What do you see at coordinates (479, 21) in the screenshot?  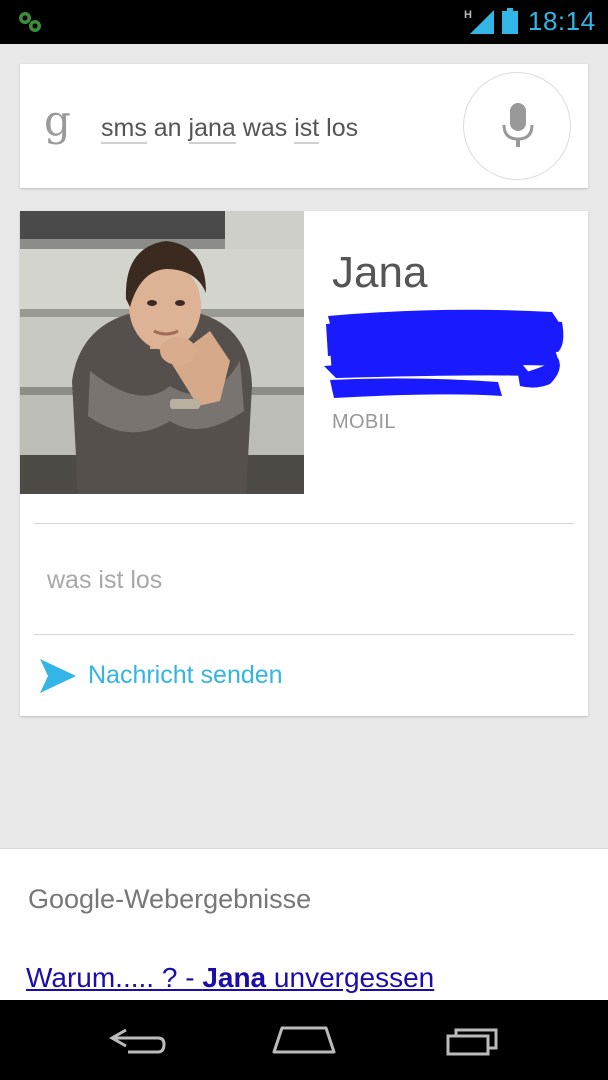 I see `signal-strength-icon: H` at bounding box center [479, 21].